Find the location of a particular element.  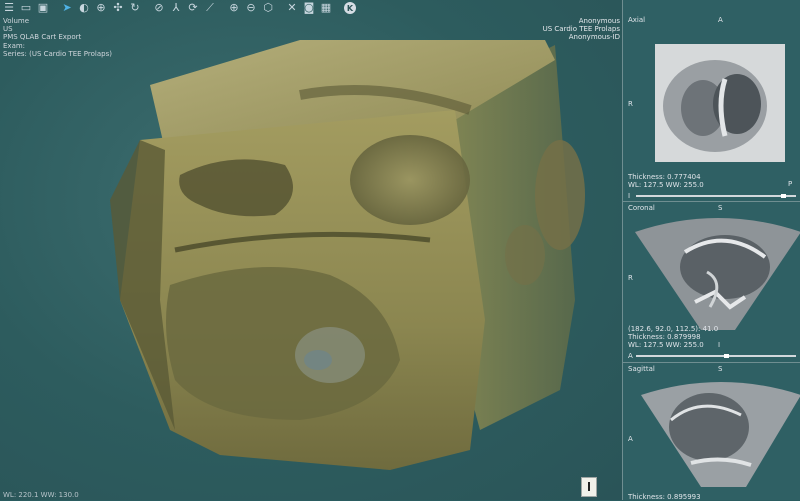

side-bulge-lower is located at coordinates (525, 255).